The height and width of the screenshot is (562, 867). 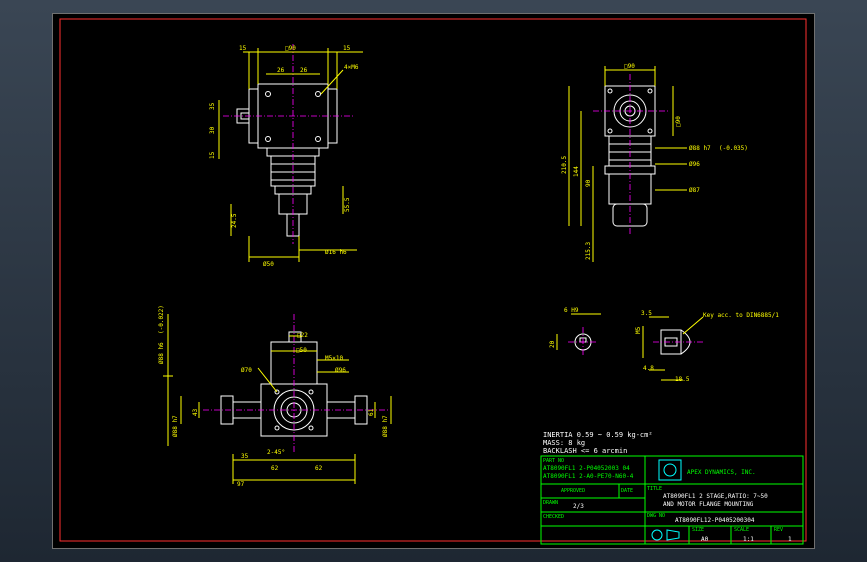 I want to click on dim-bl-22: □22, so click(x=302, y=335).